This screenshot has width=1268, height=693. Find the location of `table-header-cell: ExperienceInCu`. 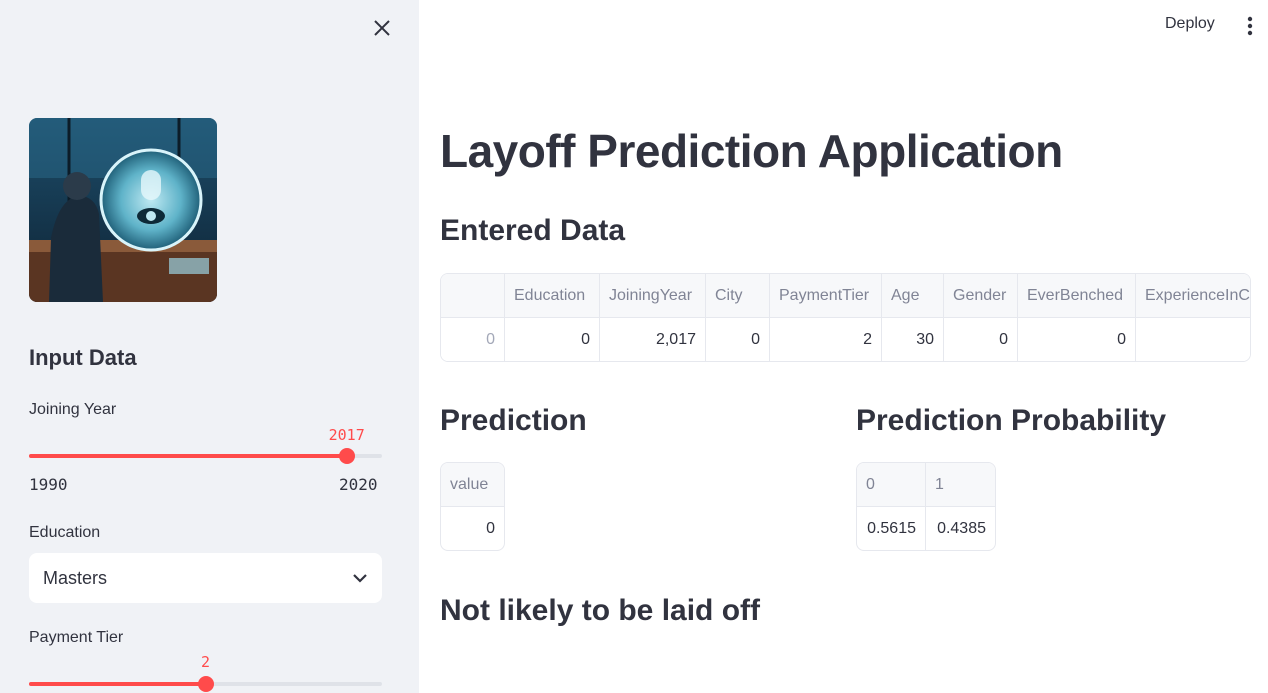

table-header-cell: ExperienceInCu is located at coordinates (1193, 296).